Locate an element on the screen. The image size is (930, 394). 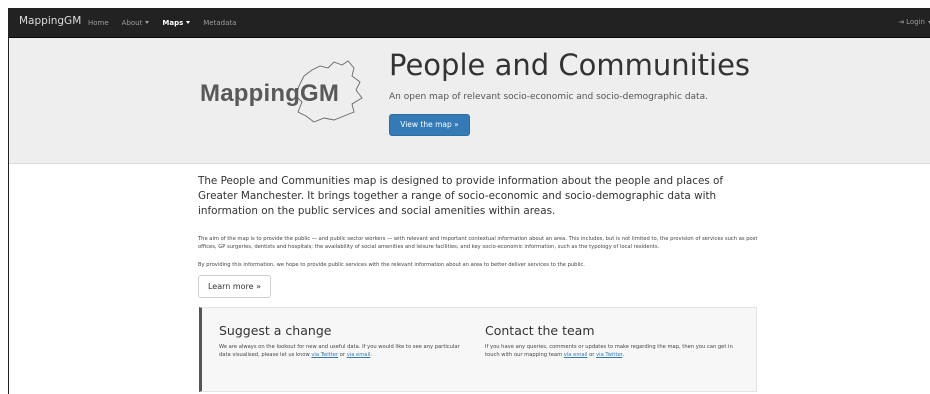
contact-team-heading: Contact the team is located at coordinates (540, 330).